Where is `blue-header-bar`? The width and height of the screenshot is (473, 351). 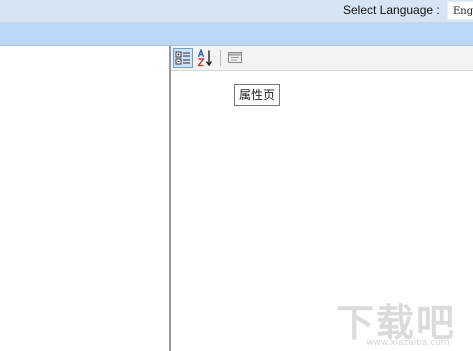
blue-header-bar is located at coordinates (236, 34).